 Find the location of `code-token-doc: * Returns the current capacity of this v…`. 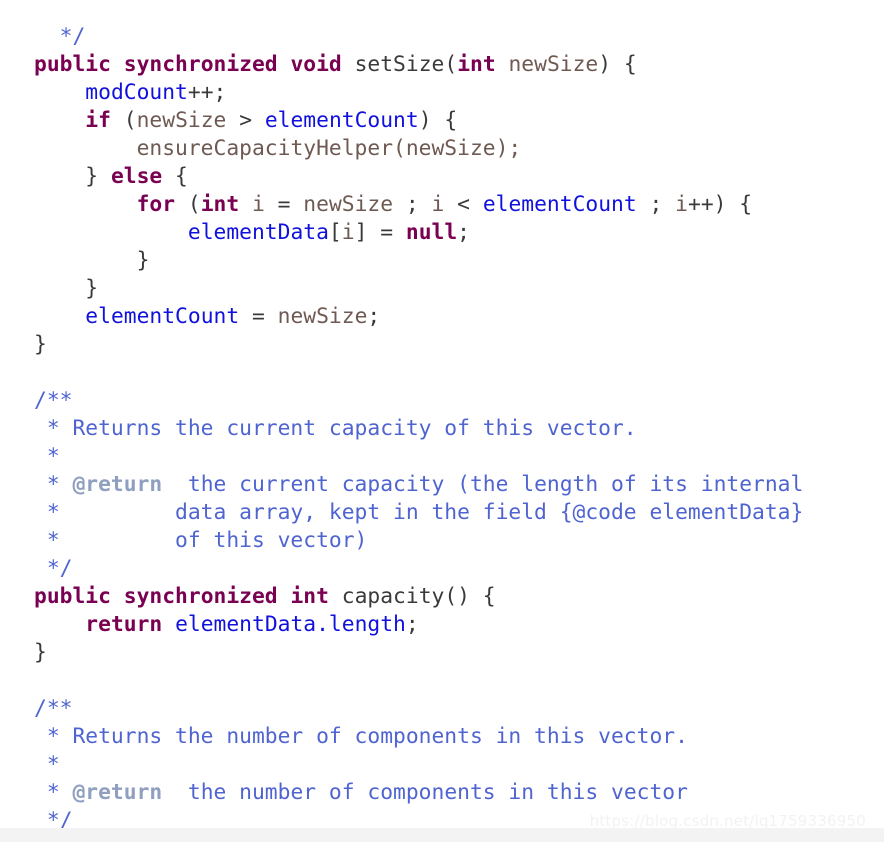

code-token-doc: * Returns the current capacity of this v… is located at coordinates (335, 429).